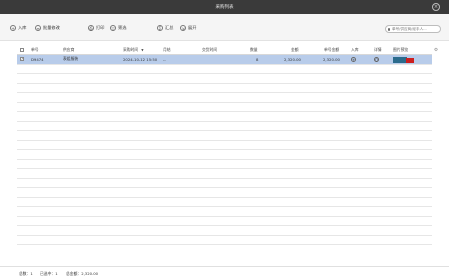  I want to click on list-icon: ≡, so click(38, 28).